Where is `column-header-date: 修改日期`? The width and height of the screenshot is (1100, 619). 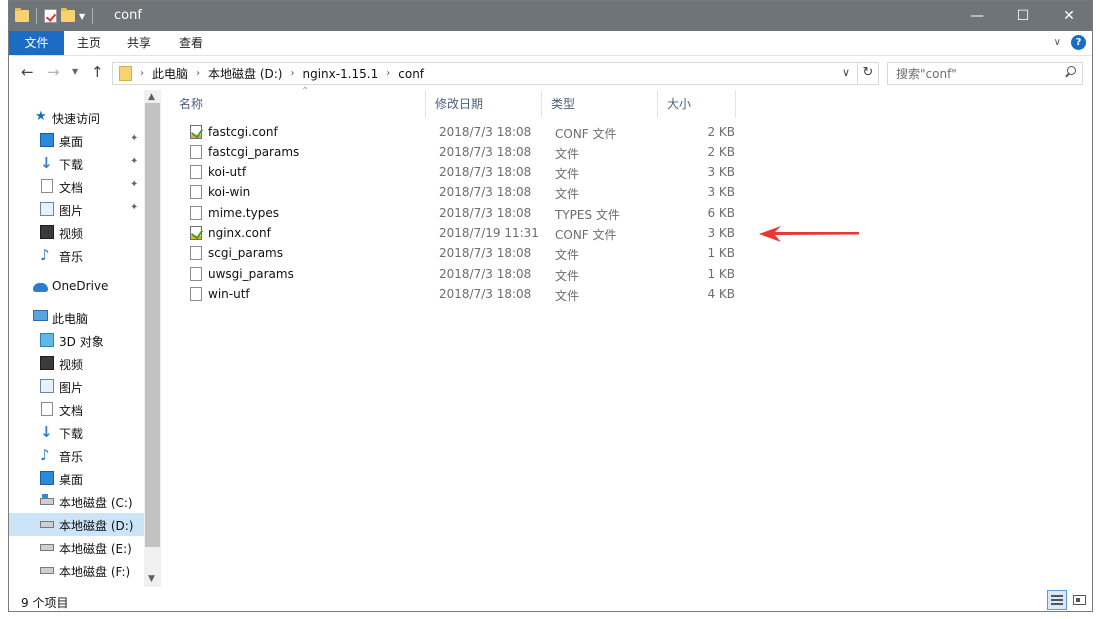
column-header-date: 修改日期 is located at coordinates (483, 104).